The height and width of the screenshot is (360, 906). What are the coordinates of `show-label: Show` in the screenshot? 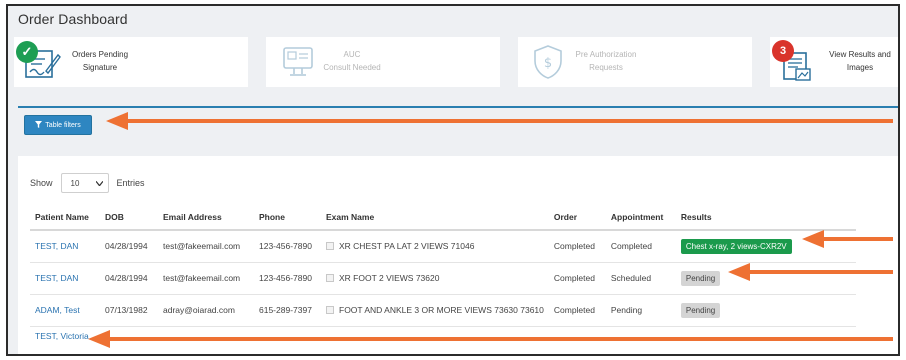 It's located at (41, 183).